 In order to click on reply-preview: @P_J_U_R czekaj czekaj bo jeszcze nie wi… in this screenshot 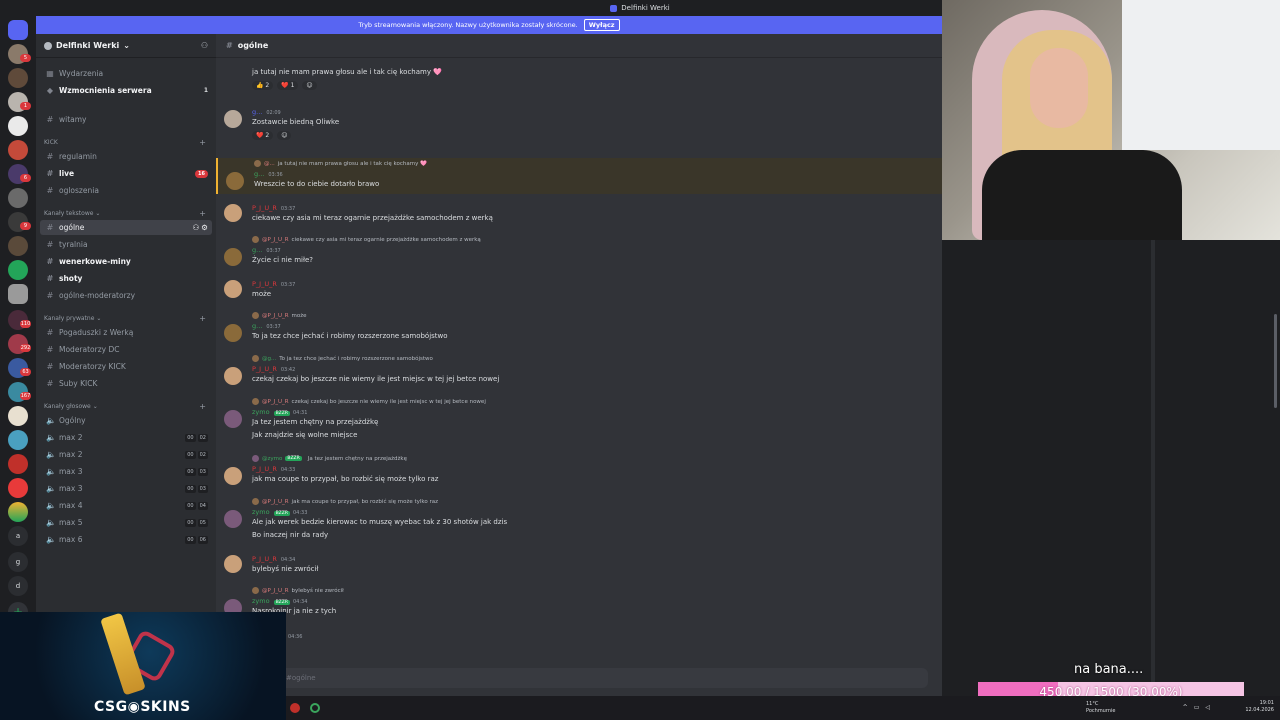, I will do `click(369, 401)`.